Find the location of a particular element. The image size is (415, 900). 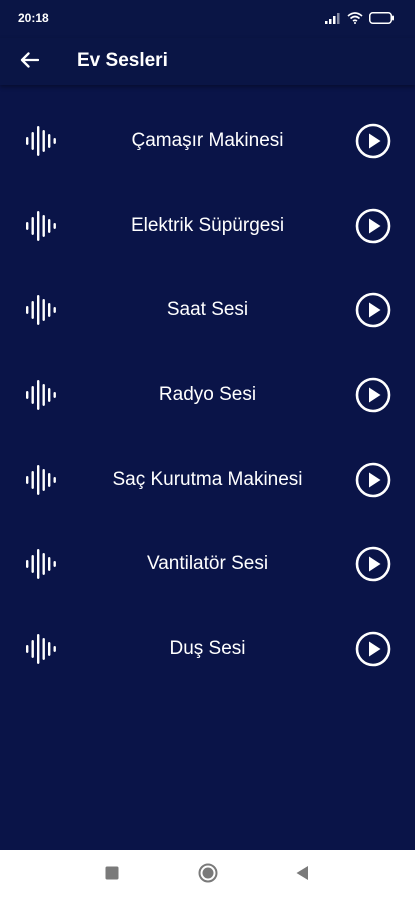

sound-item: Vantilatör Sesi is located at coordinates (207, 565).